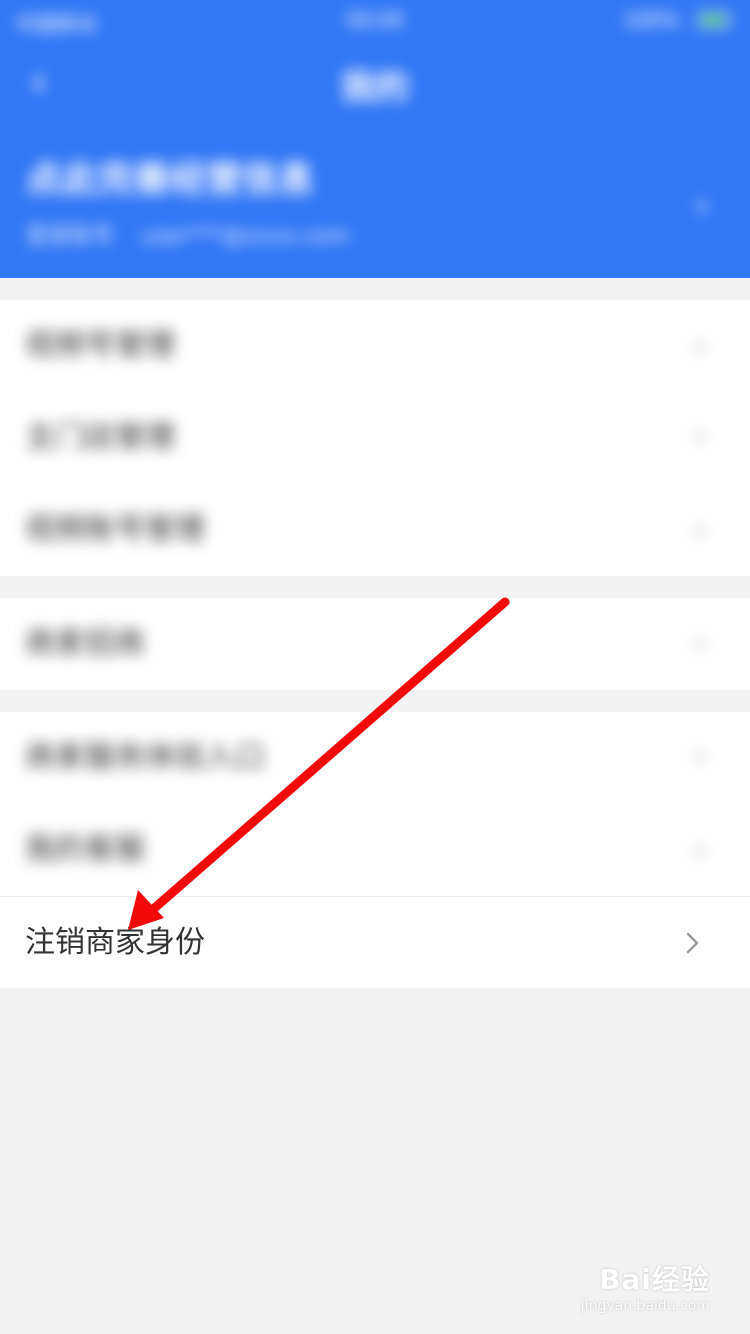 The image size is (750, 1334). What do you see at coordinates (375, 20) in the screenshot?
I see `status-bar: 中国移动 00:00 100%` at bounding box center [375, 20].